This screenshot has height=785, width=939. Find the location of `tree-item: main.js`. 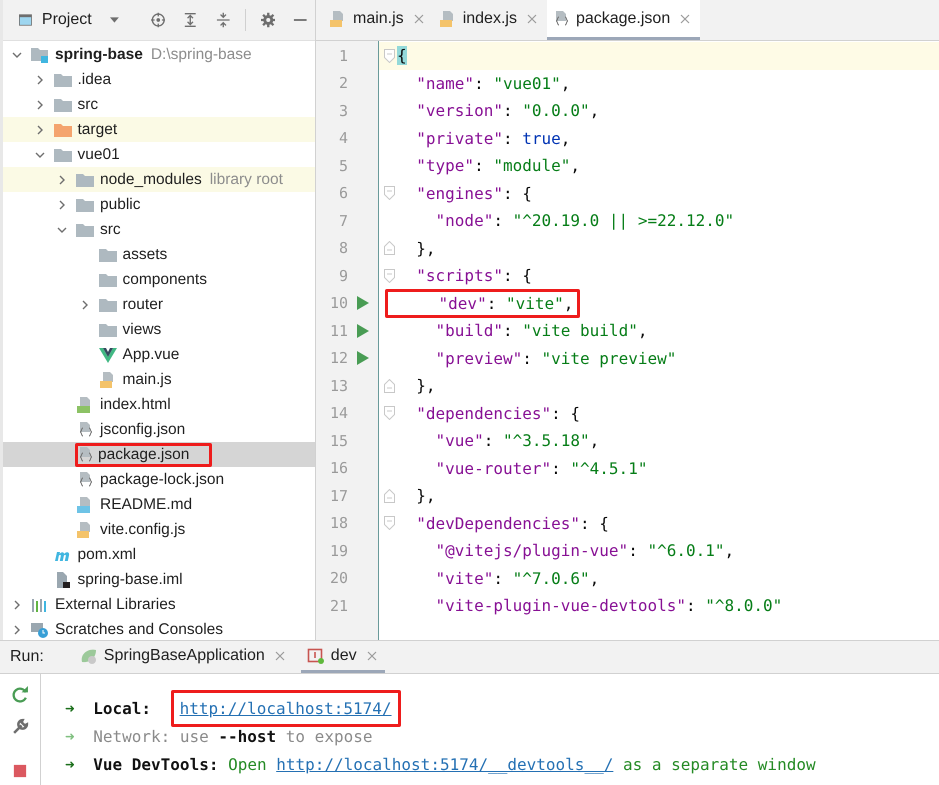

tree-item: main.js is located at coordinates (159, 379).